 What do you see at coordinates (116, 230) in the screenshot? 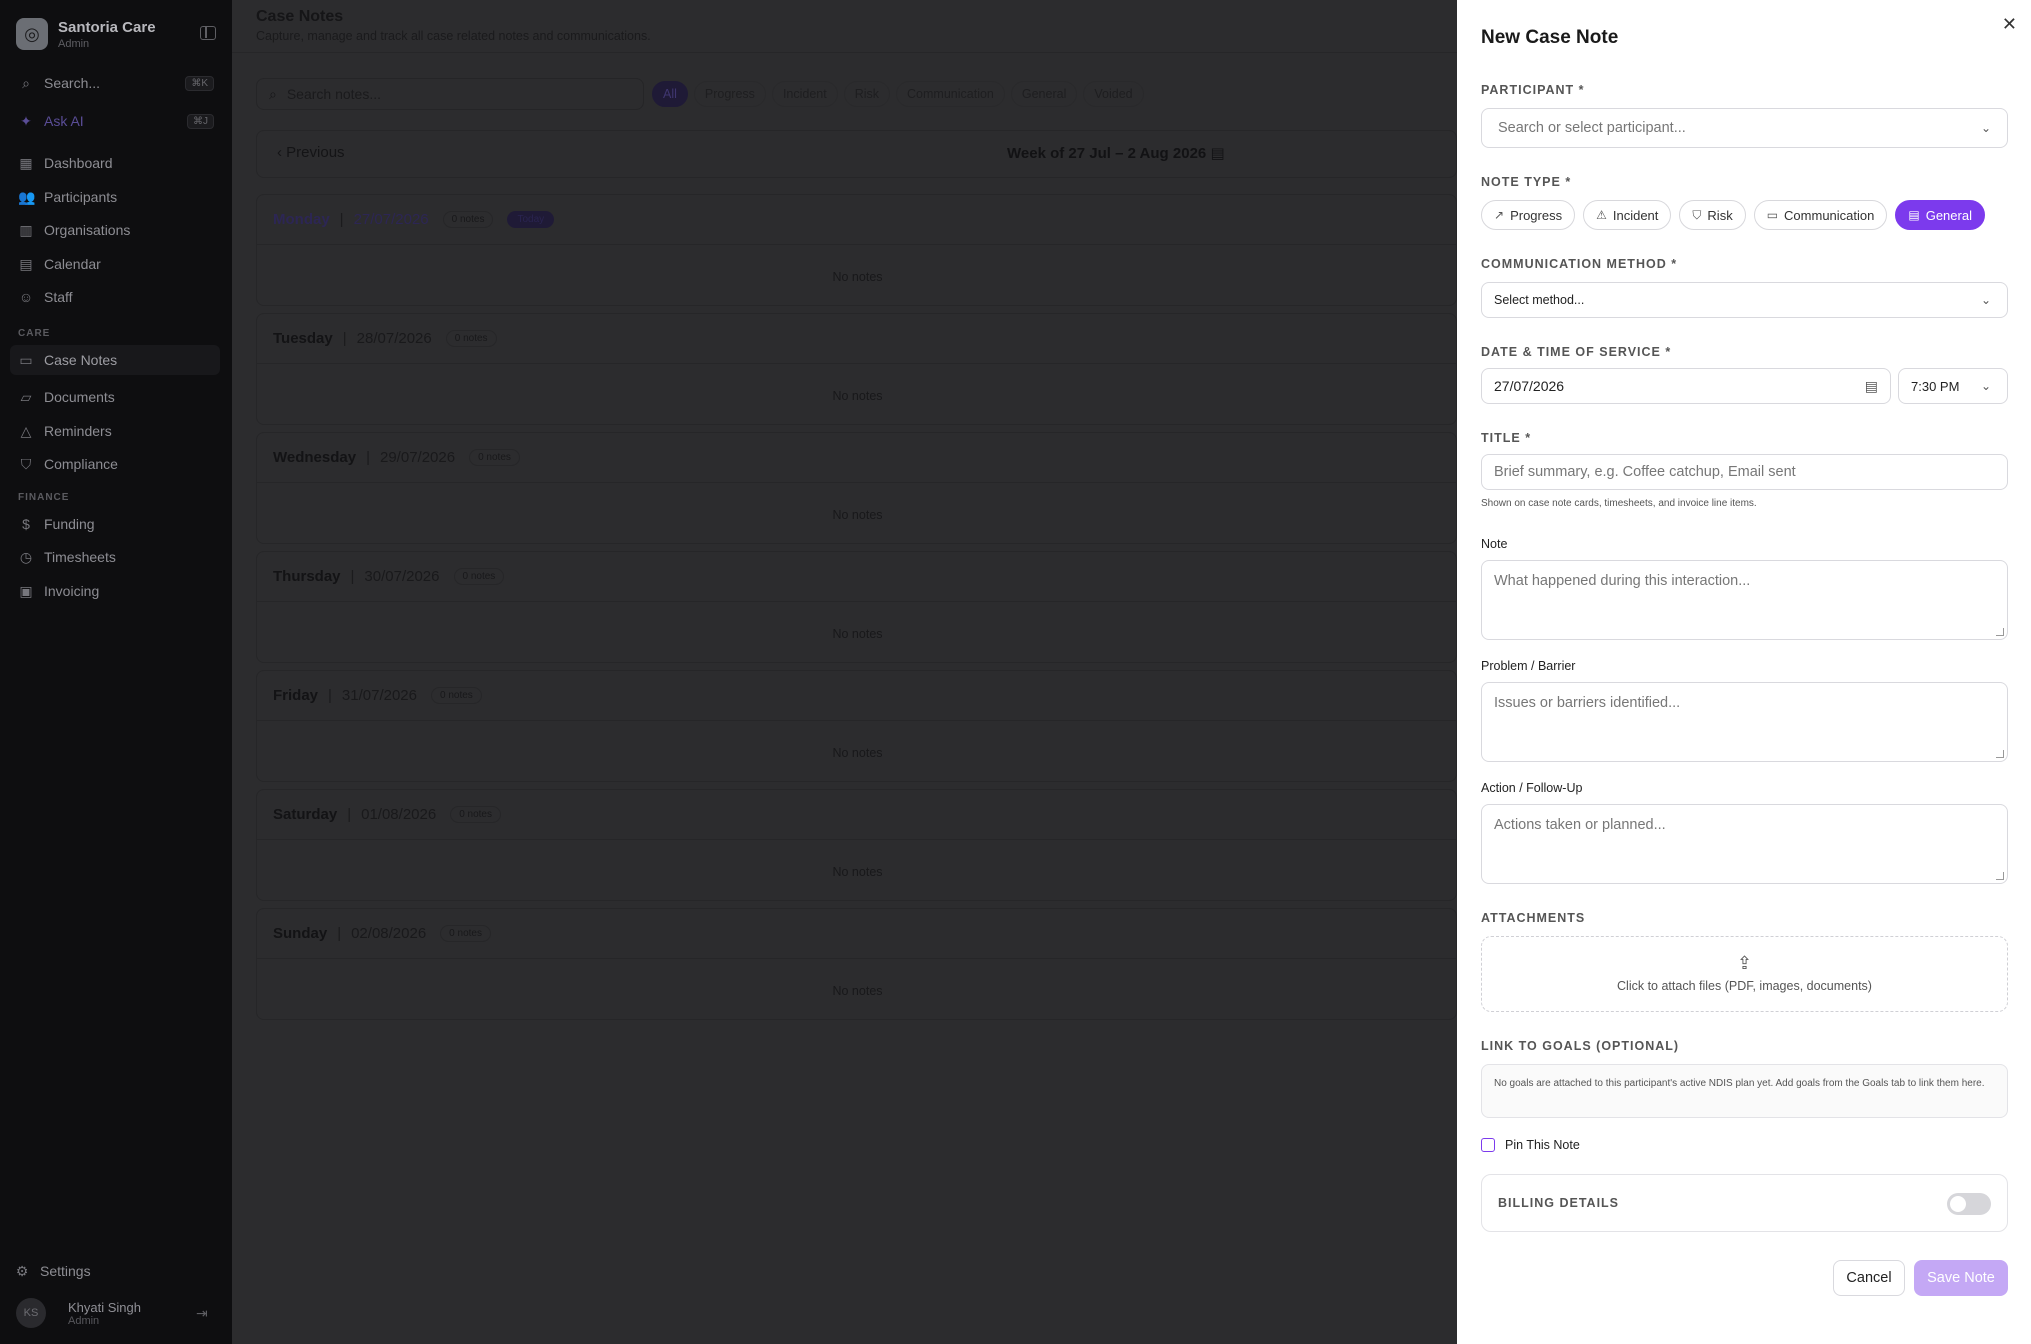
I see `sidebar-item-organisations: ▥ Organisations` at bounding box center [116, 230].